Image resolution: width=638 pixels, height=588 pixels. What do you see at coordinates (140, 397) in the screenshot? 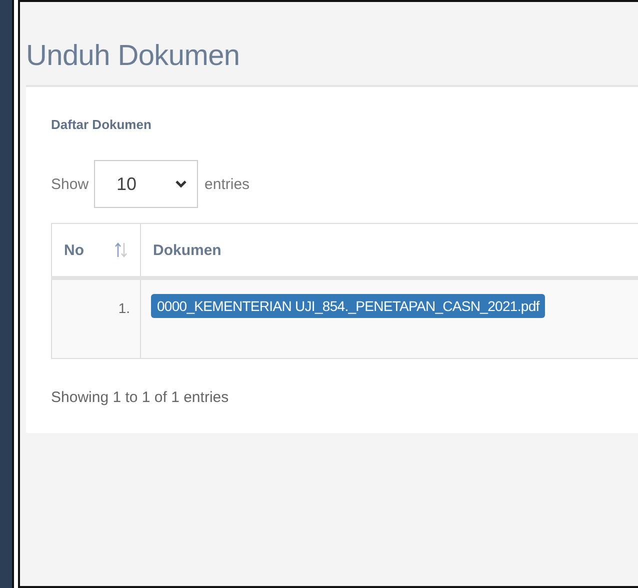
I see `table-info: Showing 1 to 1 of 1 entries` at bounding box center [140, 397].